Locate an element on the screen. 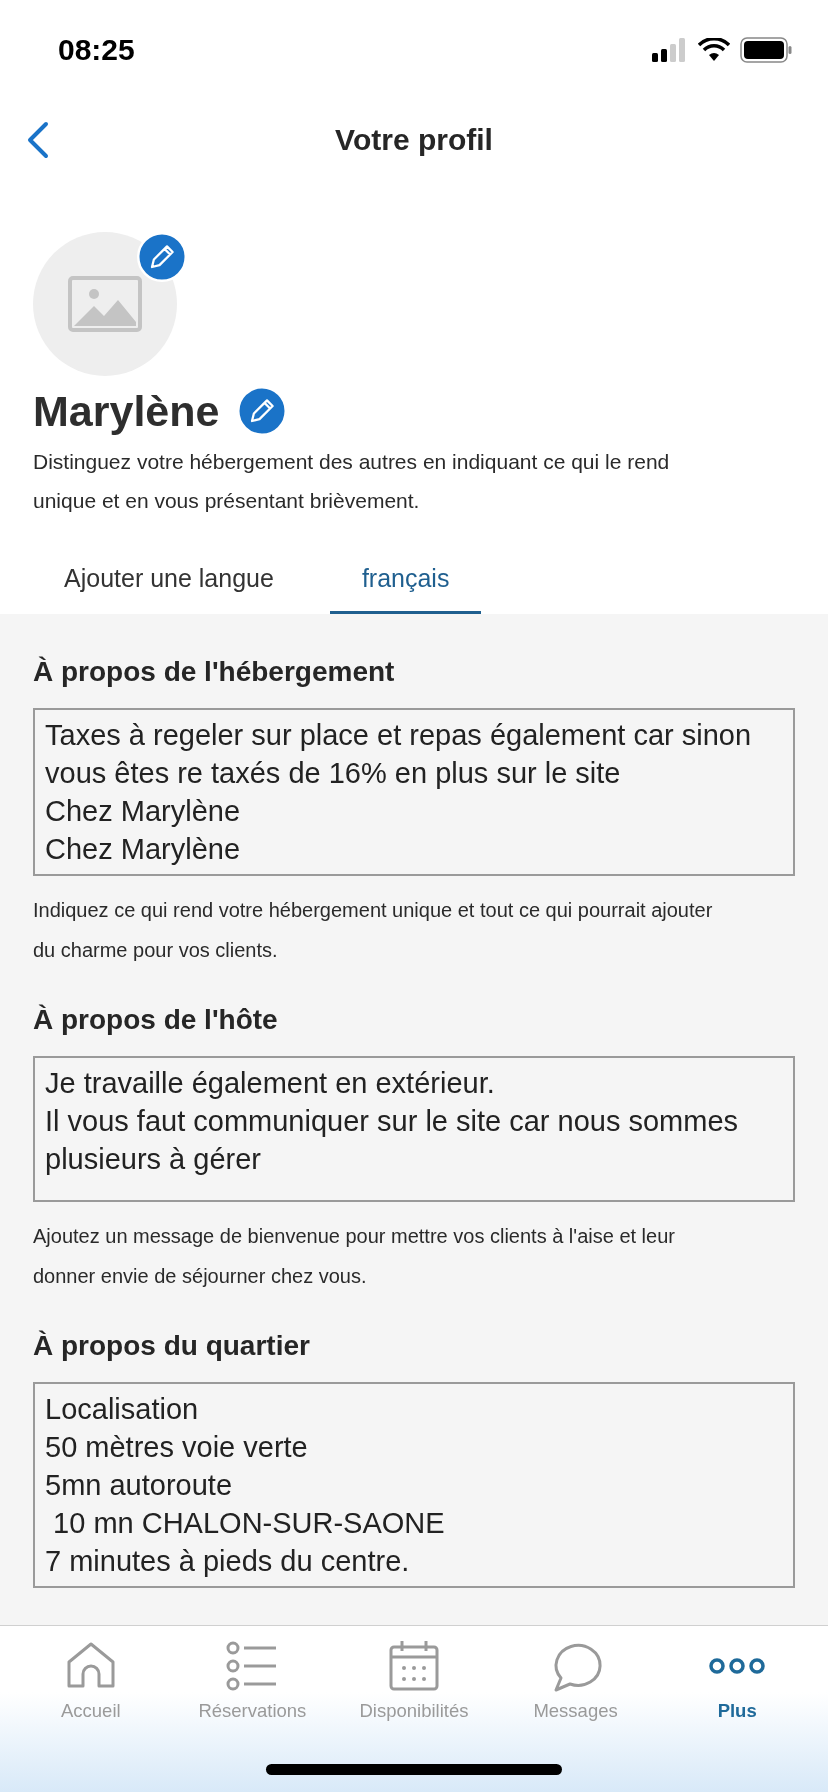 The image size is (828, 1792). section-heading: À propos du quartier is located at coordinates (172, 1346).